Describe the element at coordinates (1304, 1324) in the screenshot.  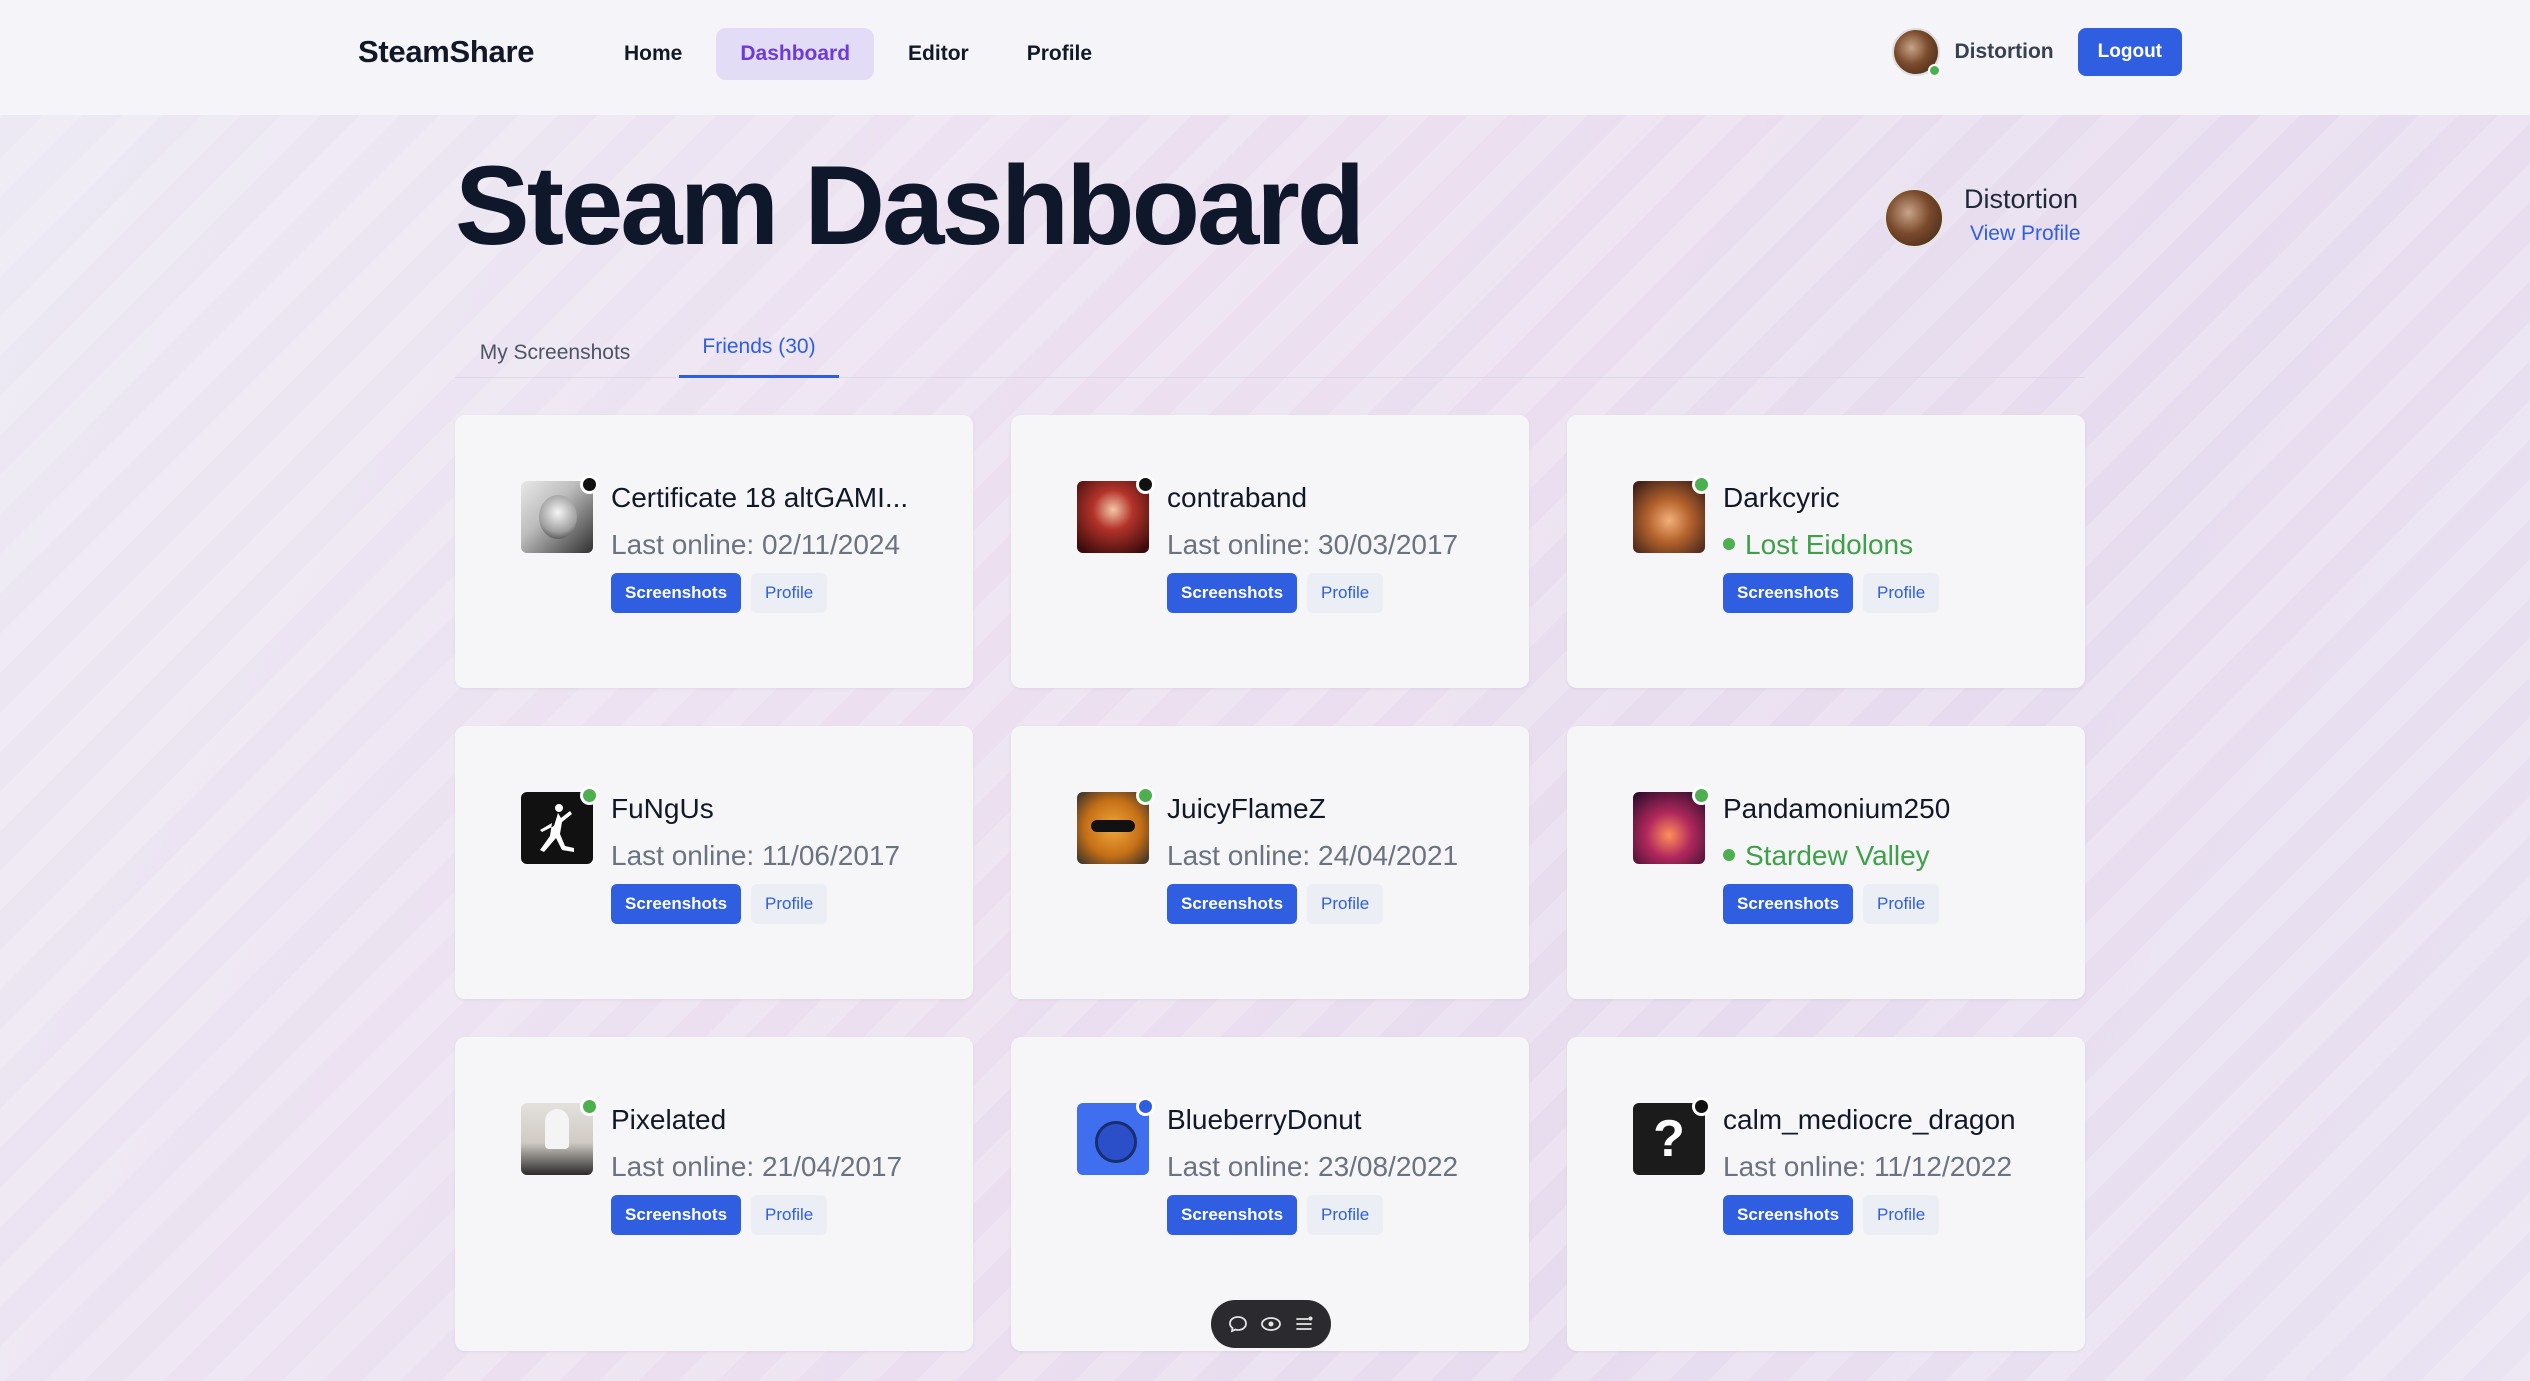
I see `menu-lines-icon` at that location.